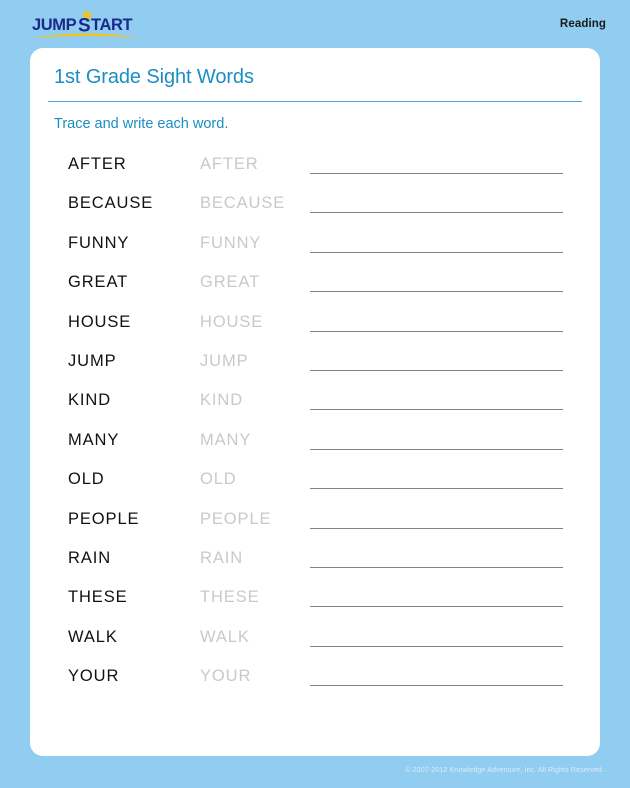 The width and height of the screenshot is (630, 788). What do you see at coordinates (315, 371) in the screenshot?
I see `word-row: JUMP JUMP` at bounding box center [315, 371].